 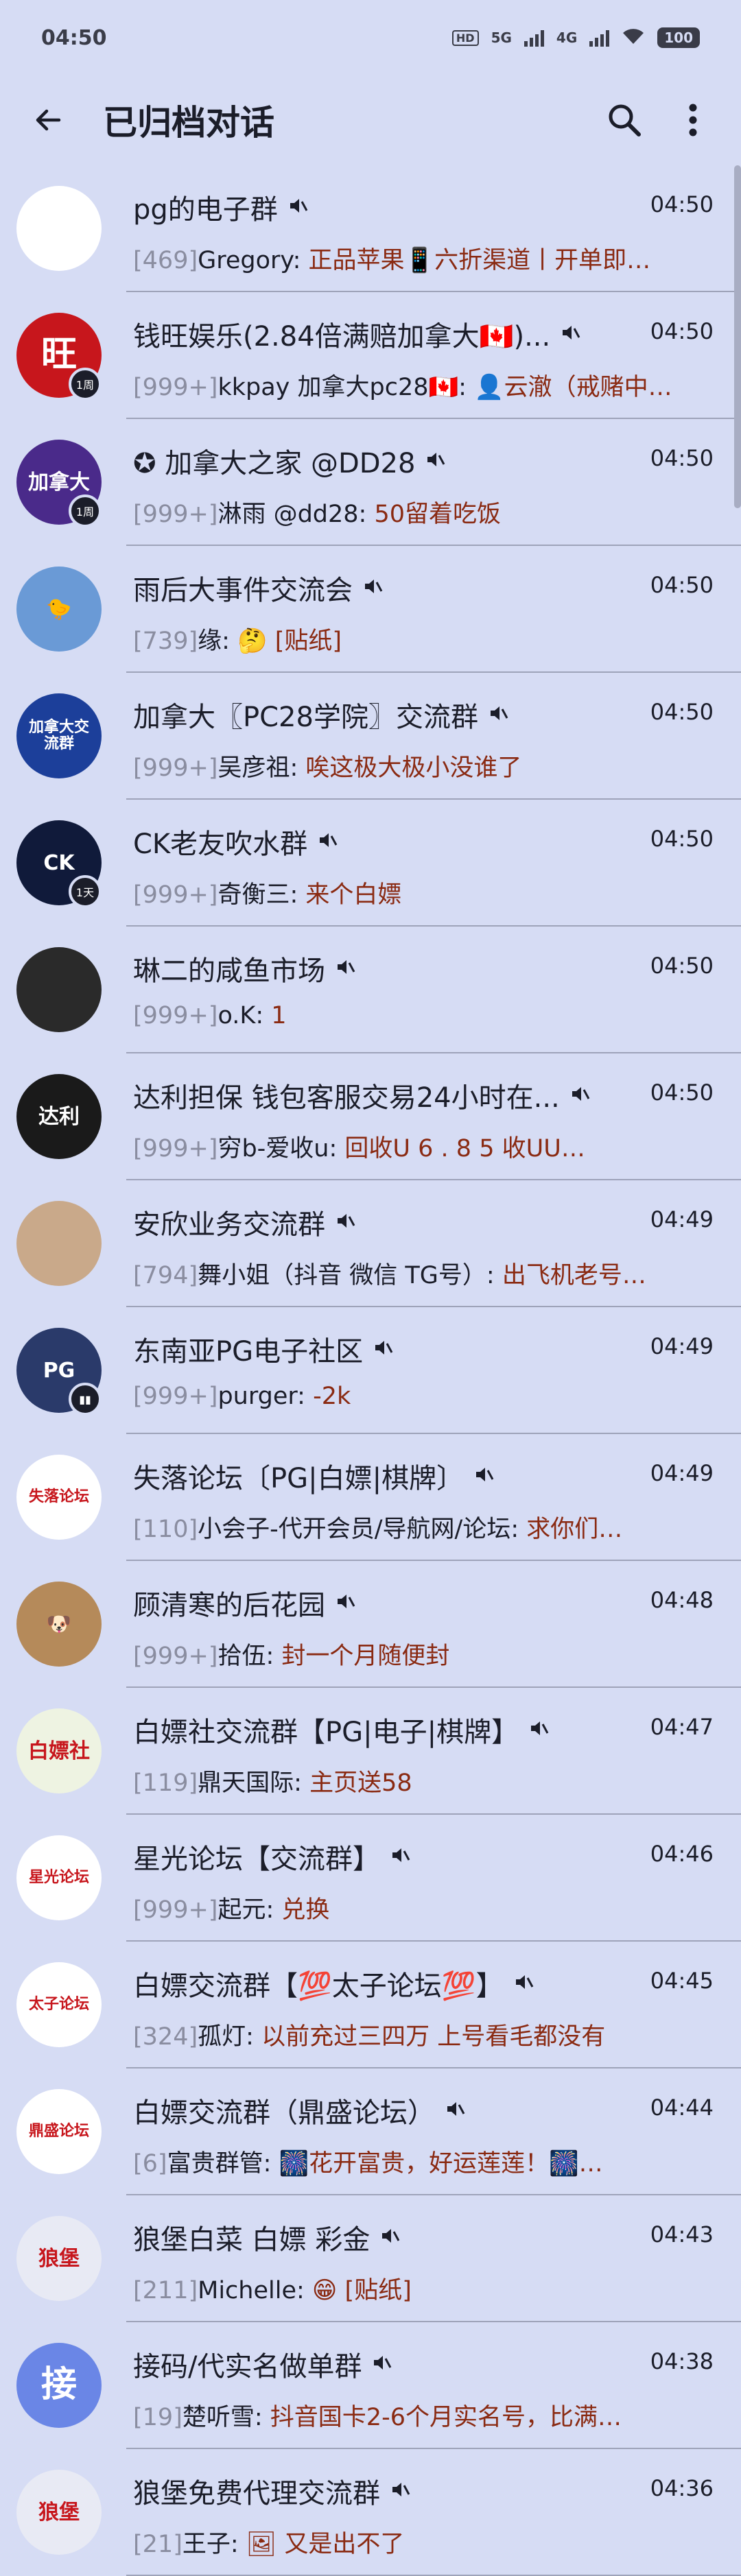 I want to click on chat-time: 04:49, so click(x=682, y=1219).